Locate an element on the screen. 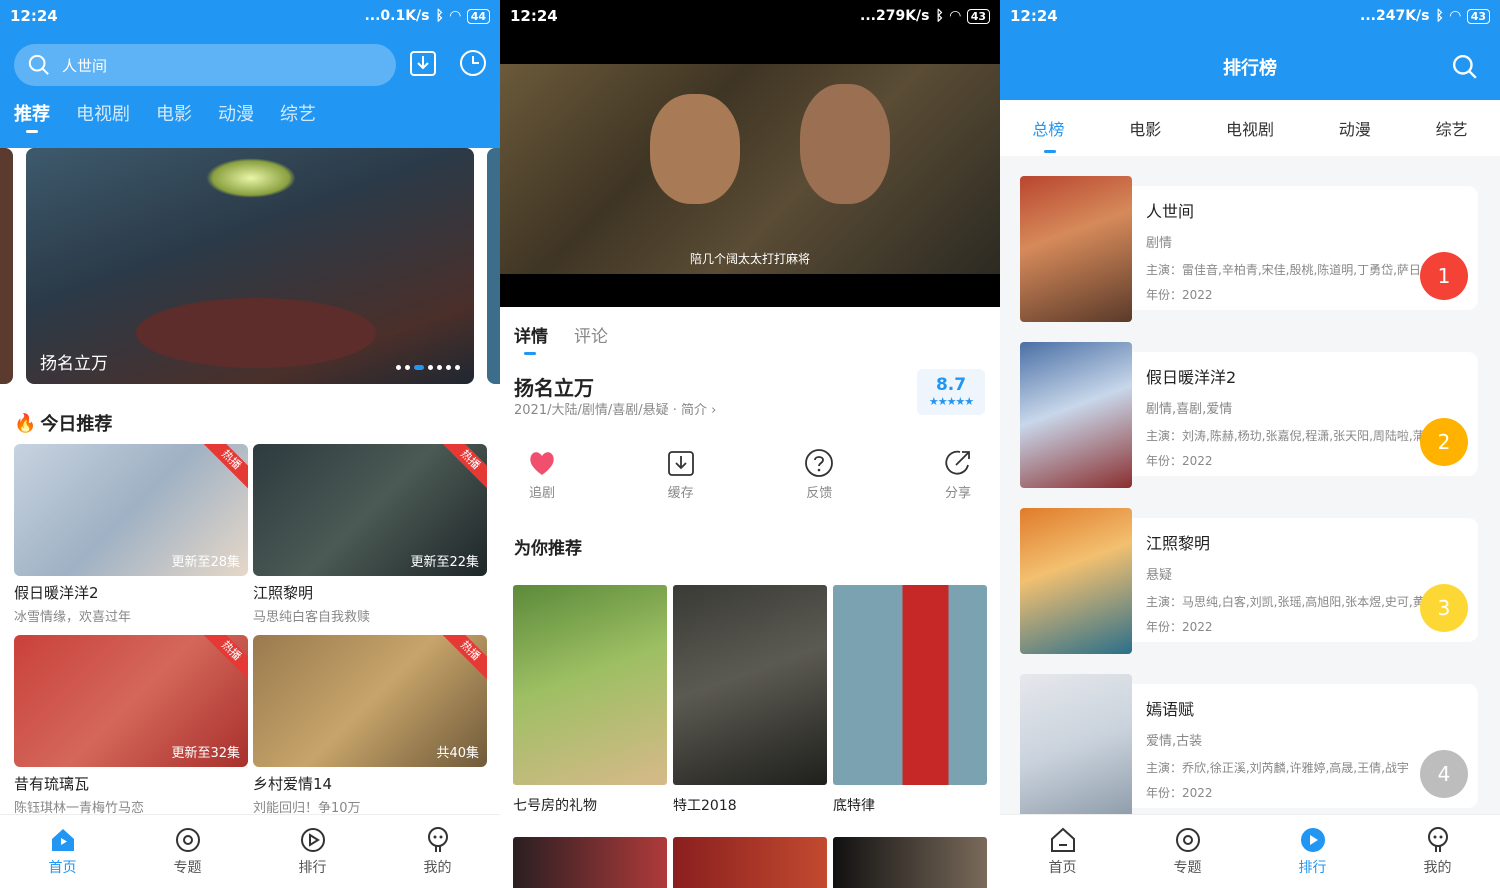 The width and height of the screenshot is (1500, 888). download-icon is located at coordinates (423, 63).